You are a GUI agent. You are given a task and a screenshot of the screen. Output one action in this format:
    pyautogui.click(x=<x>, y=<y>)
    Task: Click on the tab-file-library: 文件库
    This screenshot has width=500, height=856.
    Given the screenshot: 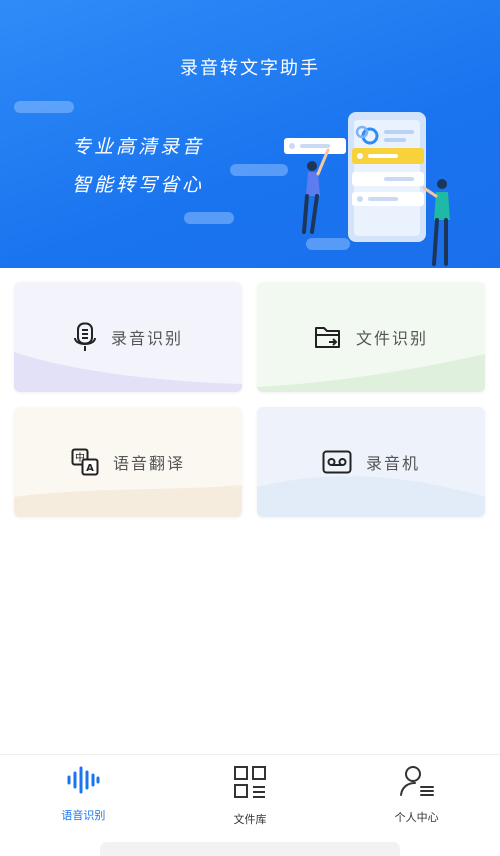 What is the action you would take?
    pyautogui.click(x=250, y=792)
    